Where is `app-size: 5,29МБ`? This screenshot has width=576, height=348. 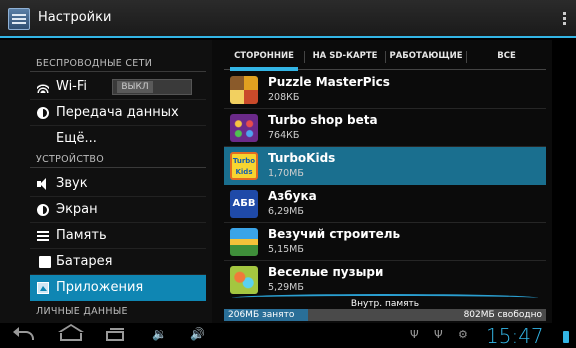 app-size: 5,29МБ is located at coordinates (286, 287).